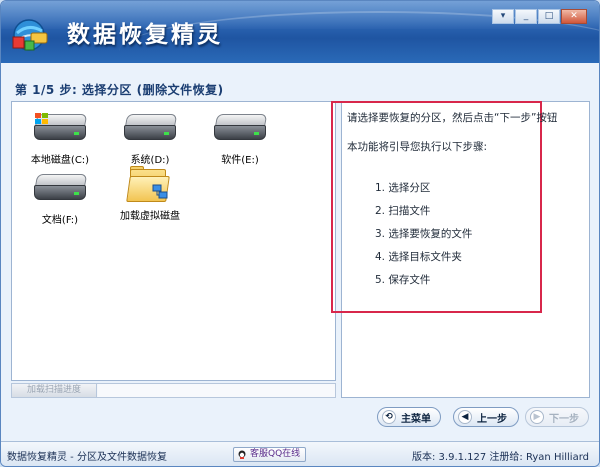 This screenshot has height=467, width=600. Describe the element at coordinates (150, 160) in the screenshot. I see `drive-label: 系统(D:)` at that location.